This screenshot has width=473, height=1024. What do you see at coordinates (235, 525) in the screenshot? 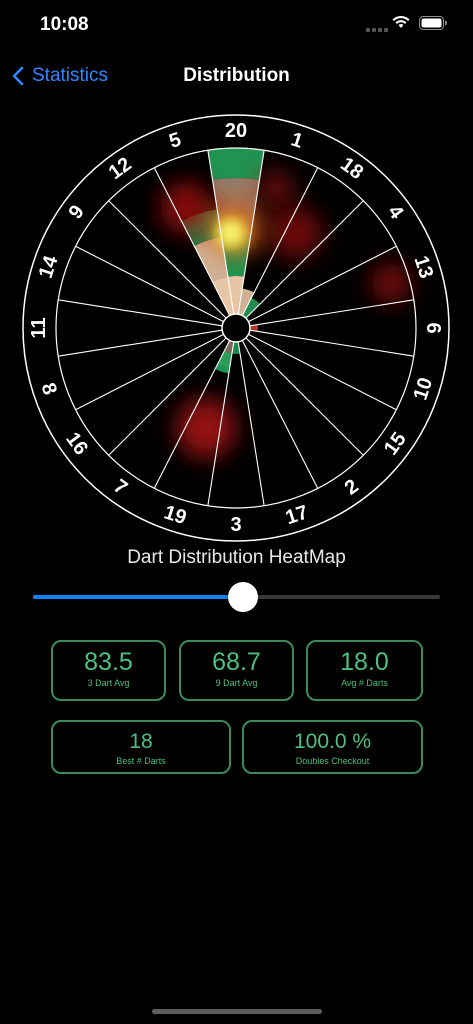
I see `board-number: 3` at bounding box center [235, 525].